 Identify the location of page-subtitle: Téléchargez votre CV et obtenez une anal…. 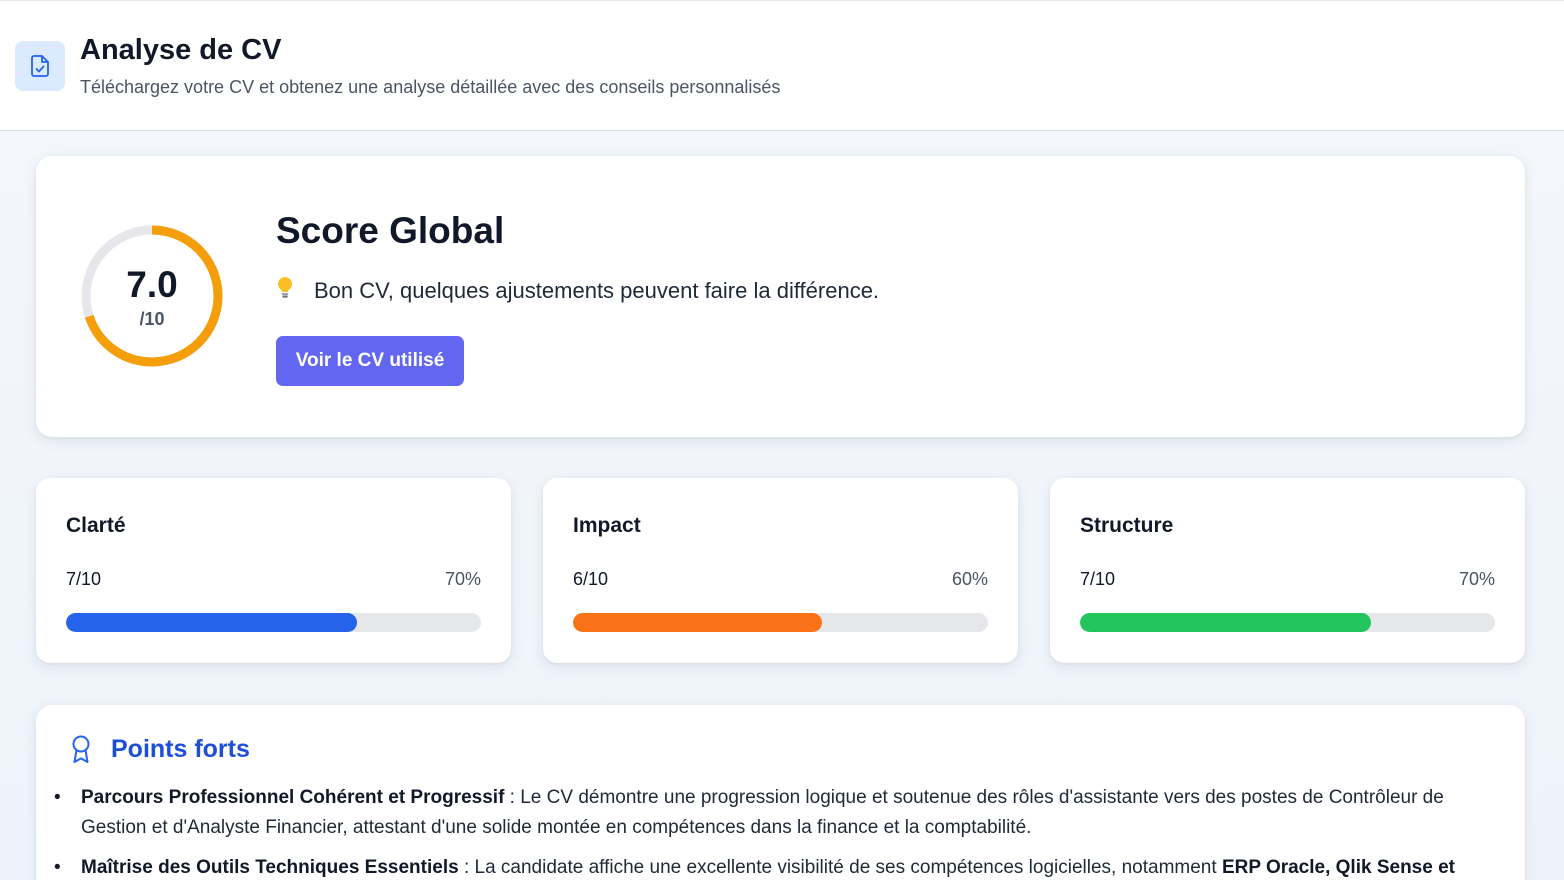
(430, 87).